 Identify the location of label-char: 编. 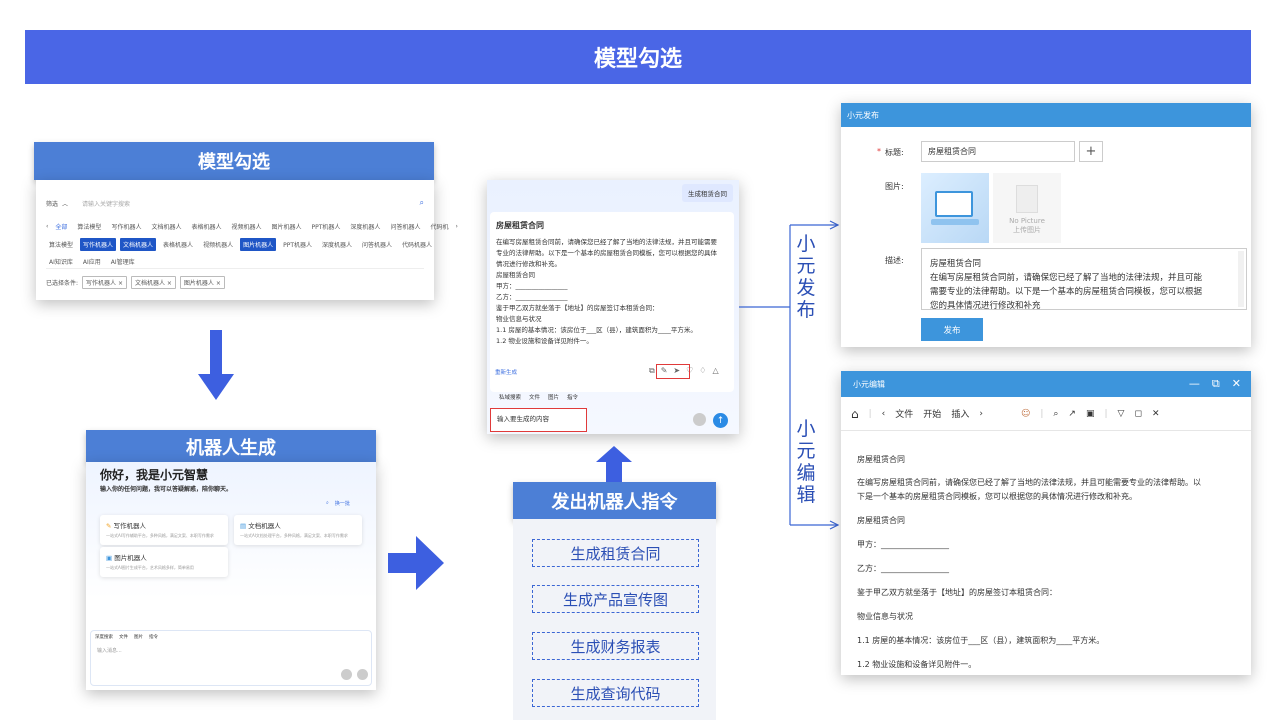
(806, 473).